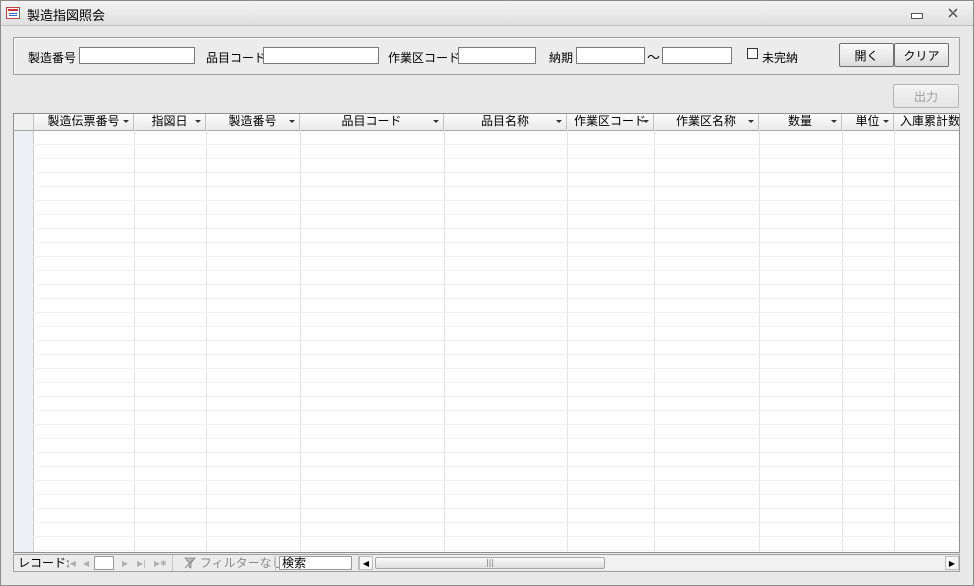 The height and width of the screenshot is (586, 974). I want to click on filter-off-icon, so click(190, 563).